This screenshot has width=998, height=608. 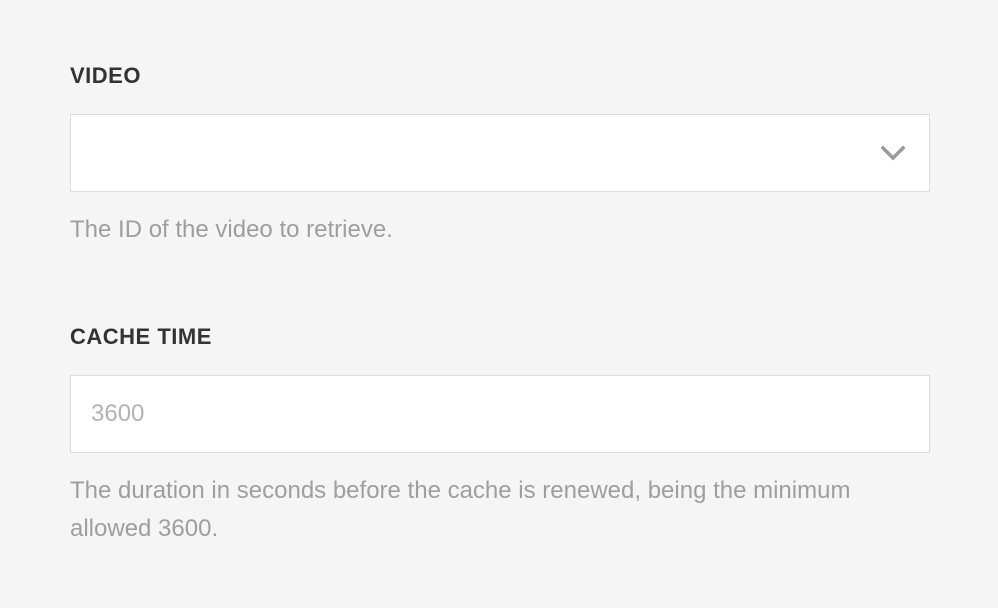 What do you see at coordinates (231, 229) in the screenshot?
I see `video-help-text: The ID of the video to retrieve.` at bounding box center [231, 229].